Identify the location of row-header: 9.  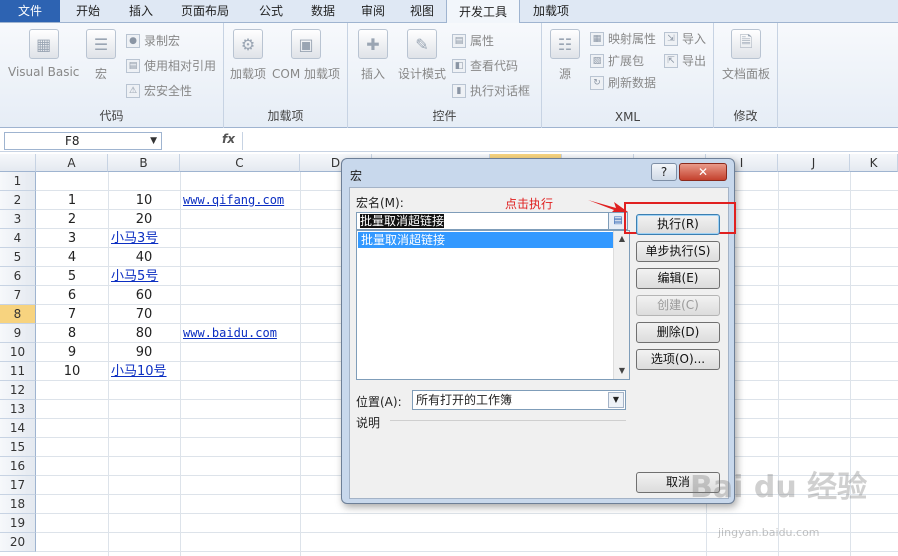
(18, 333).